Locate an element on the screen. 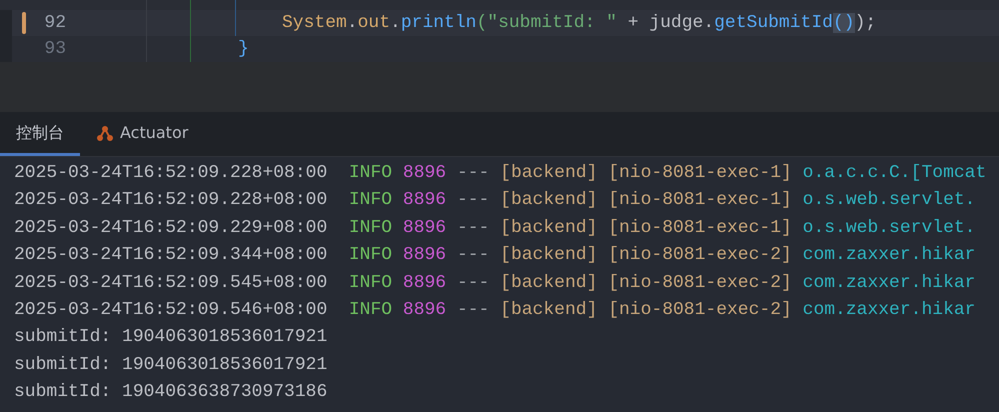  log-line: 2025-03-24T16:52:09.545+08:00 INFO 8896 --- [backend] [nio-8081-exec-2] com.zaxxer.hikar is located at coordinates (495, 282).